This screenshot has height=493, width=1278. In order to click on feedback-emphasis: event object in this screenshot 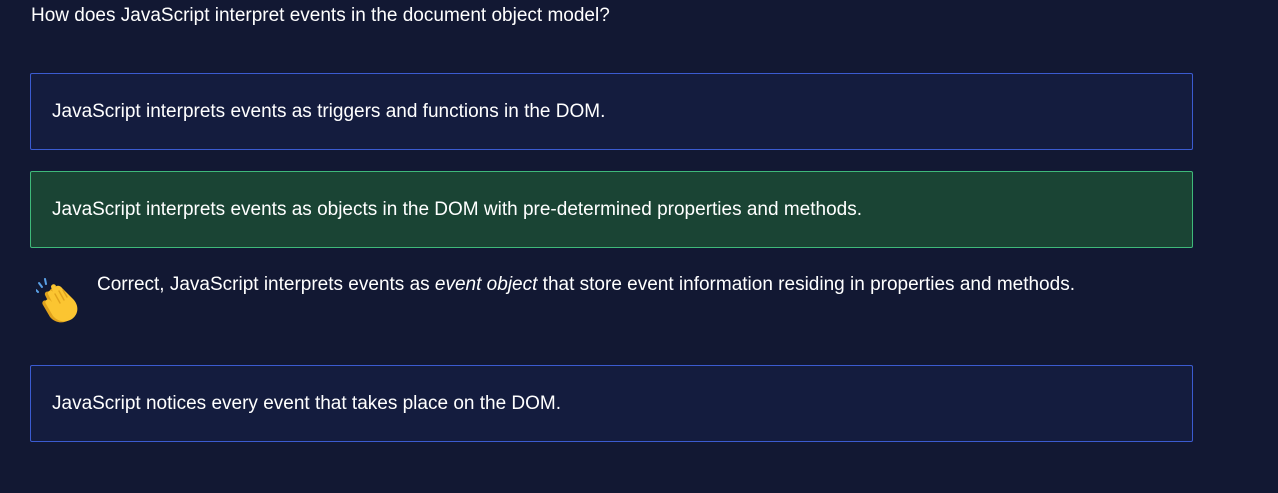, I will do `click(486, 284)`.